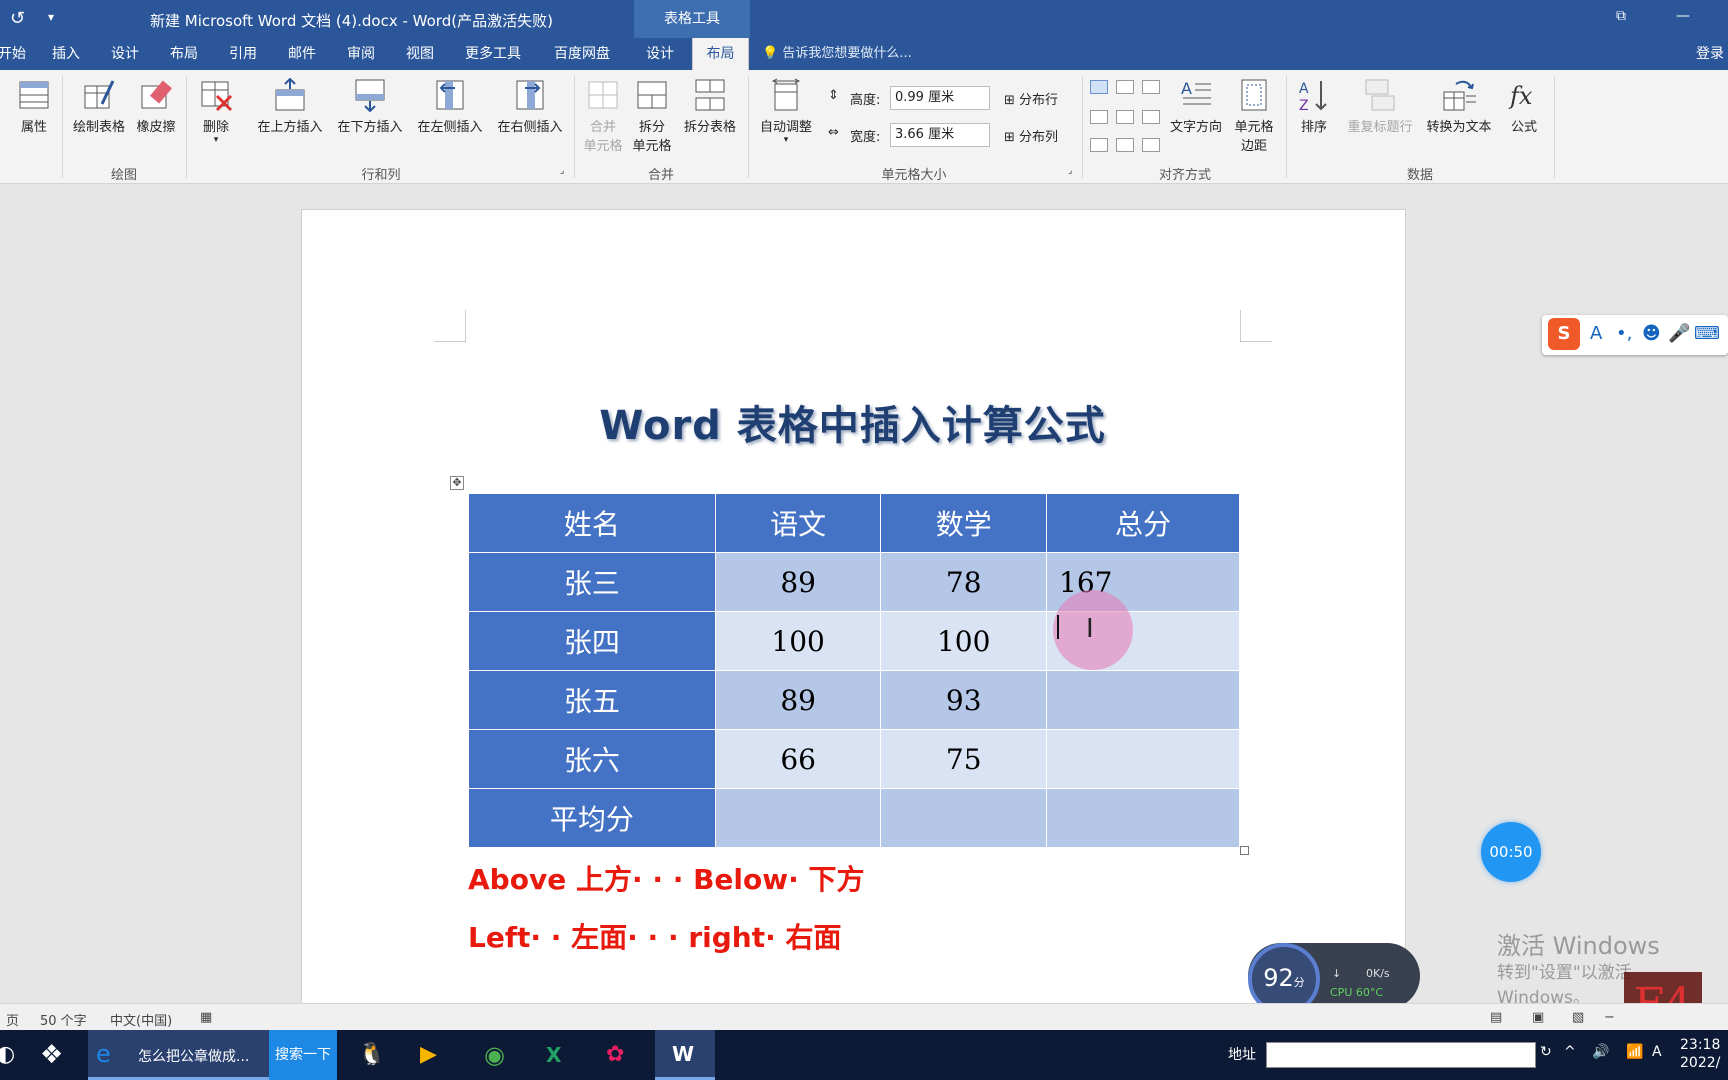  I want to click on tab-table-layout: 布局, so click(720, 54).